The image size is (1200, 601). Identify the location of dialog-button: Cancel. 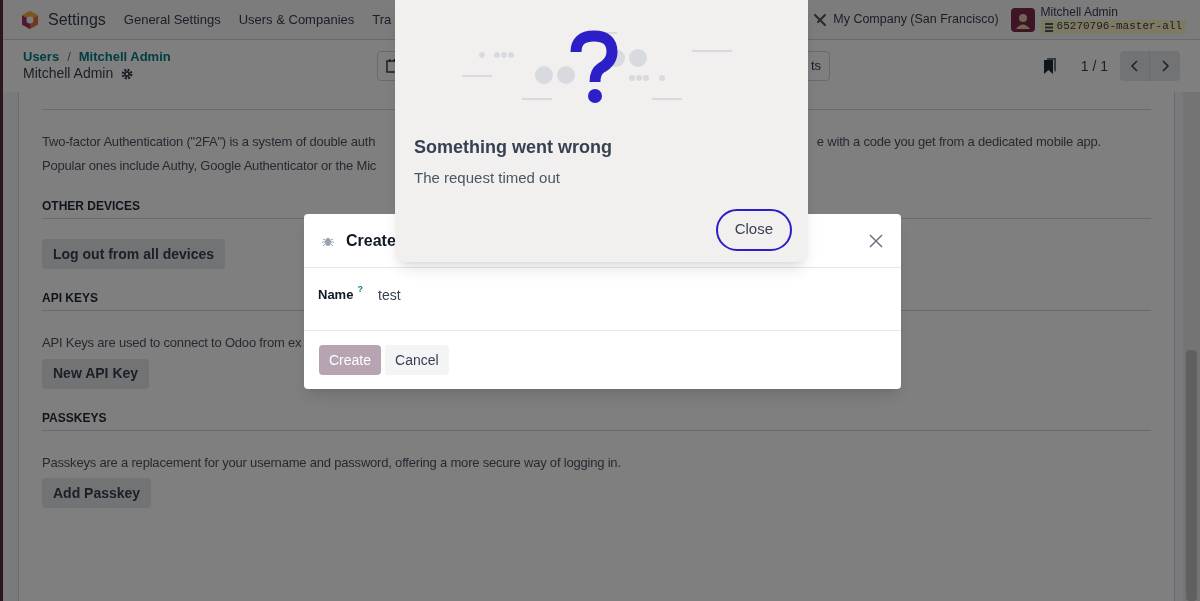
(417, 360).